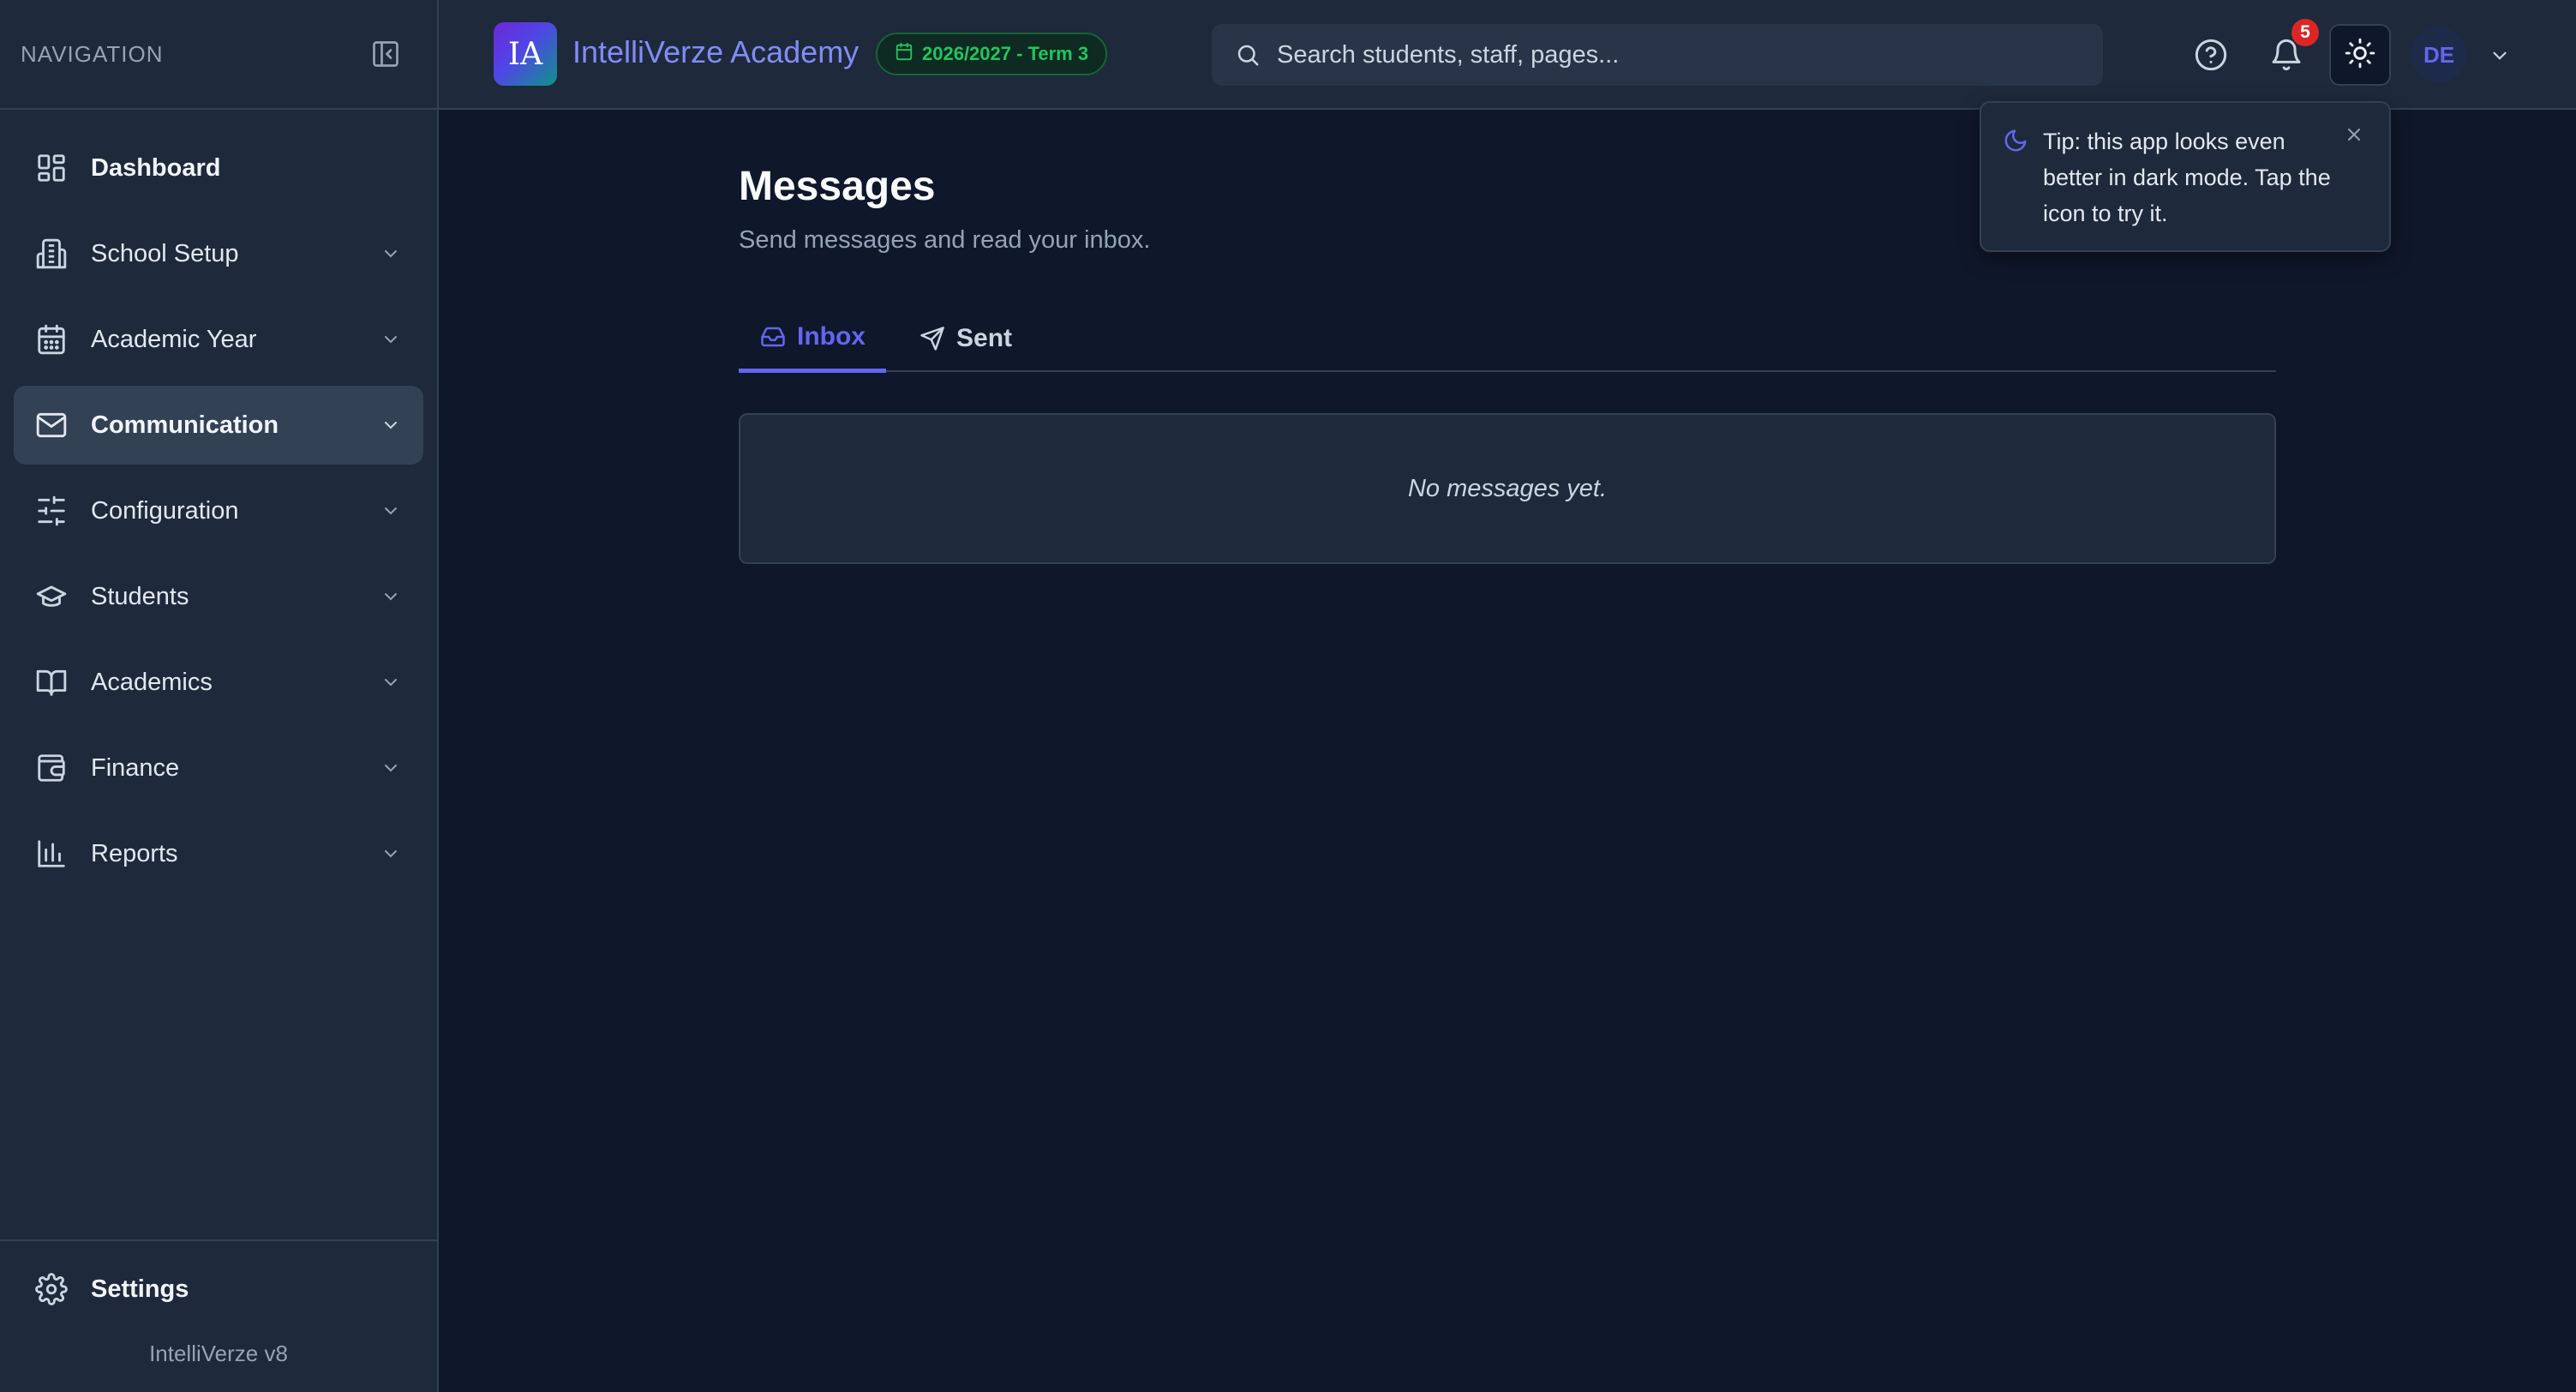 Image resolution: width=2576 pixels, height=1392 pixels. I want to click on sun-icon, so click(2360, 55).